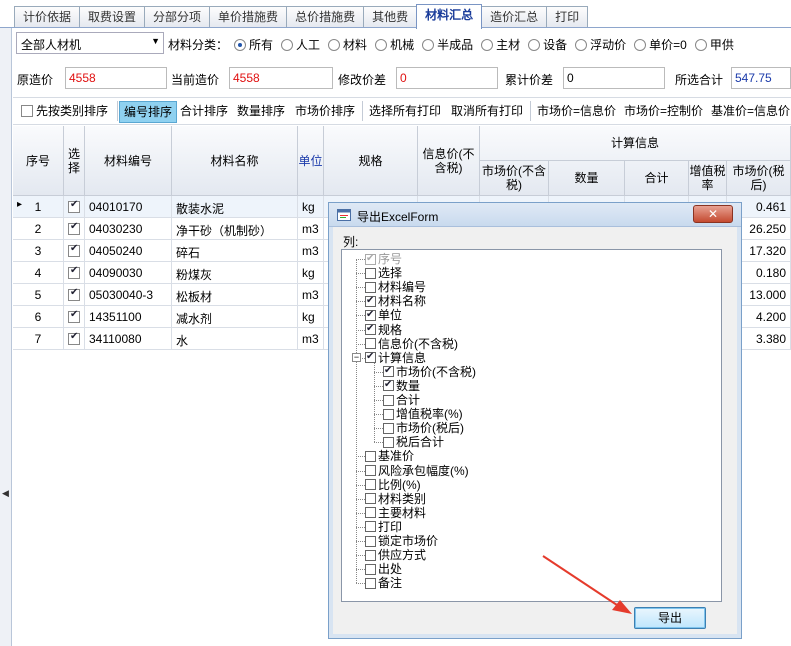 Image resolution: width=791 pixels, height=646 pixels. Describe the element at coordinates (383, 569) in the screenshot. I see `column-tree-item: 出处` at that location.